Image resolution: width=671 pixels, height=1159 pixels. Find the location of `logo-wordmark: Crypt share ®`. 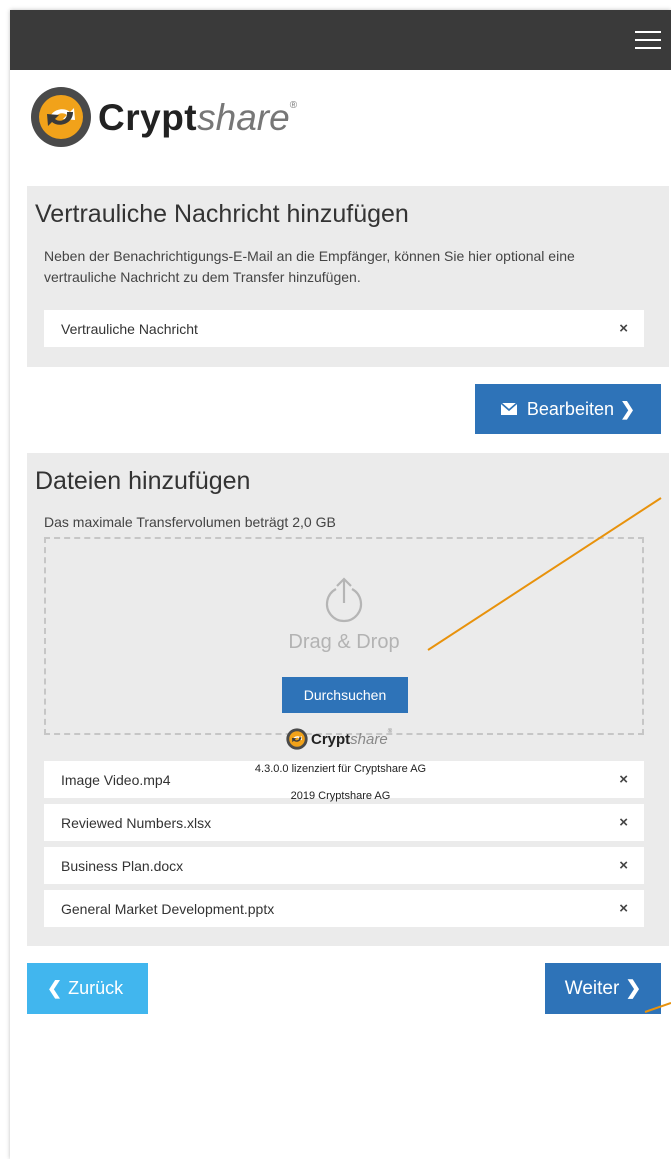

logo-wordmark: Crypt share ® is located at coordinates (197, 117).